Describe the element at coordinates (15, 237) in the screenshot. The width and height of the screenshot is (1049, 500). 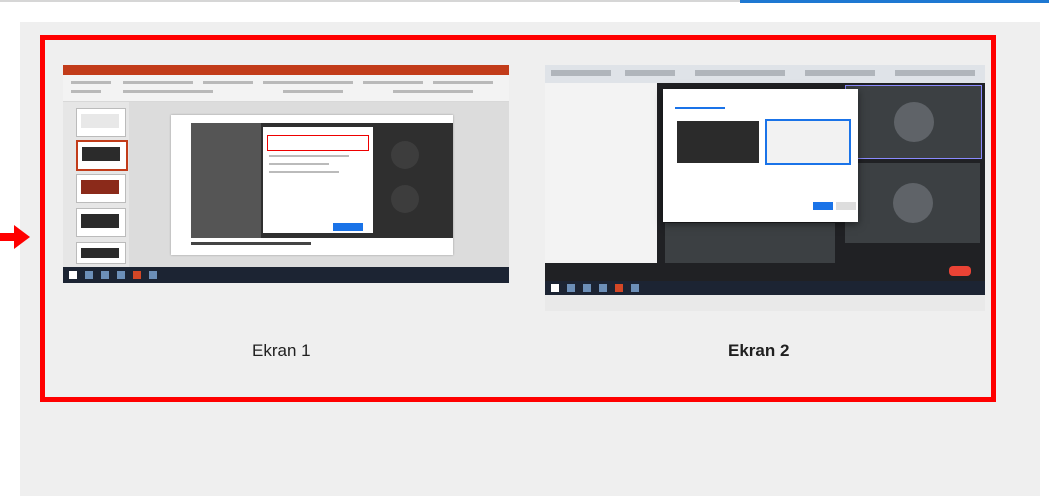
I see `arrow-right-icon` at that location.